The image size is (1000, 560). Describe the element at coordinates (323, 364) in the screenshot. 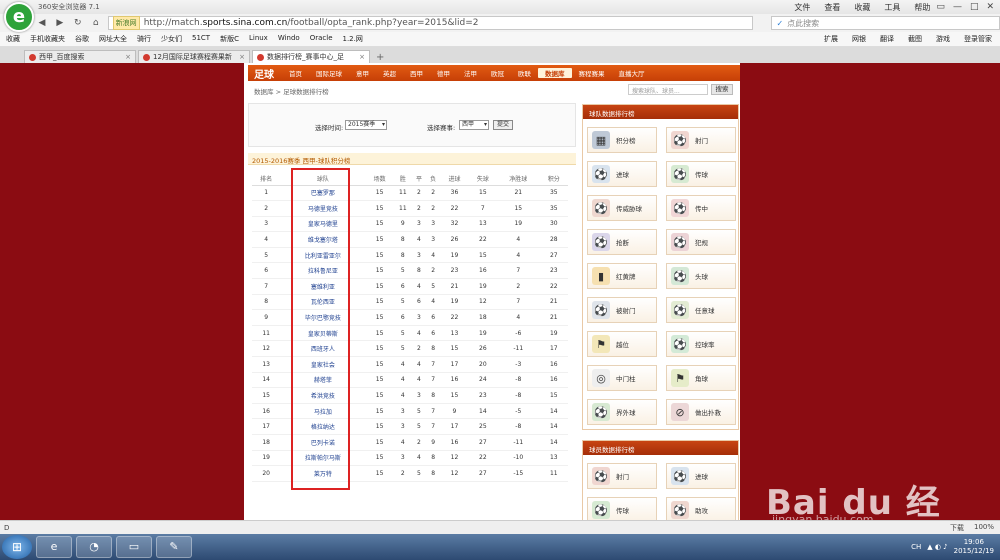

I see `team-link: 皇家社会` at that location.